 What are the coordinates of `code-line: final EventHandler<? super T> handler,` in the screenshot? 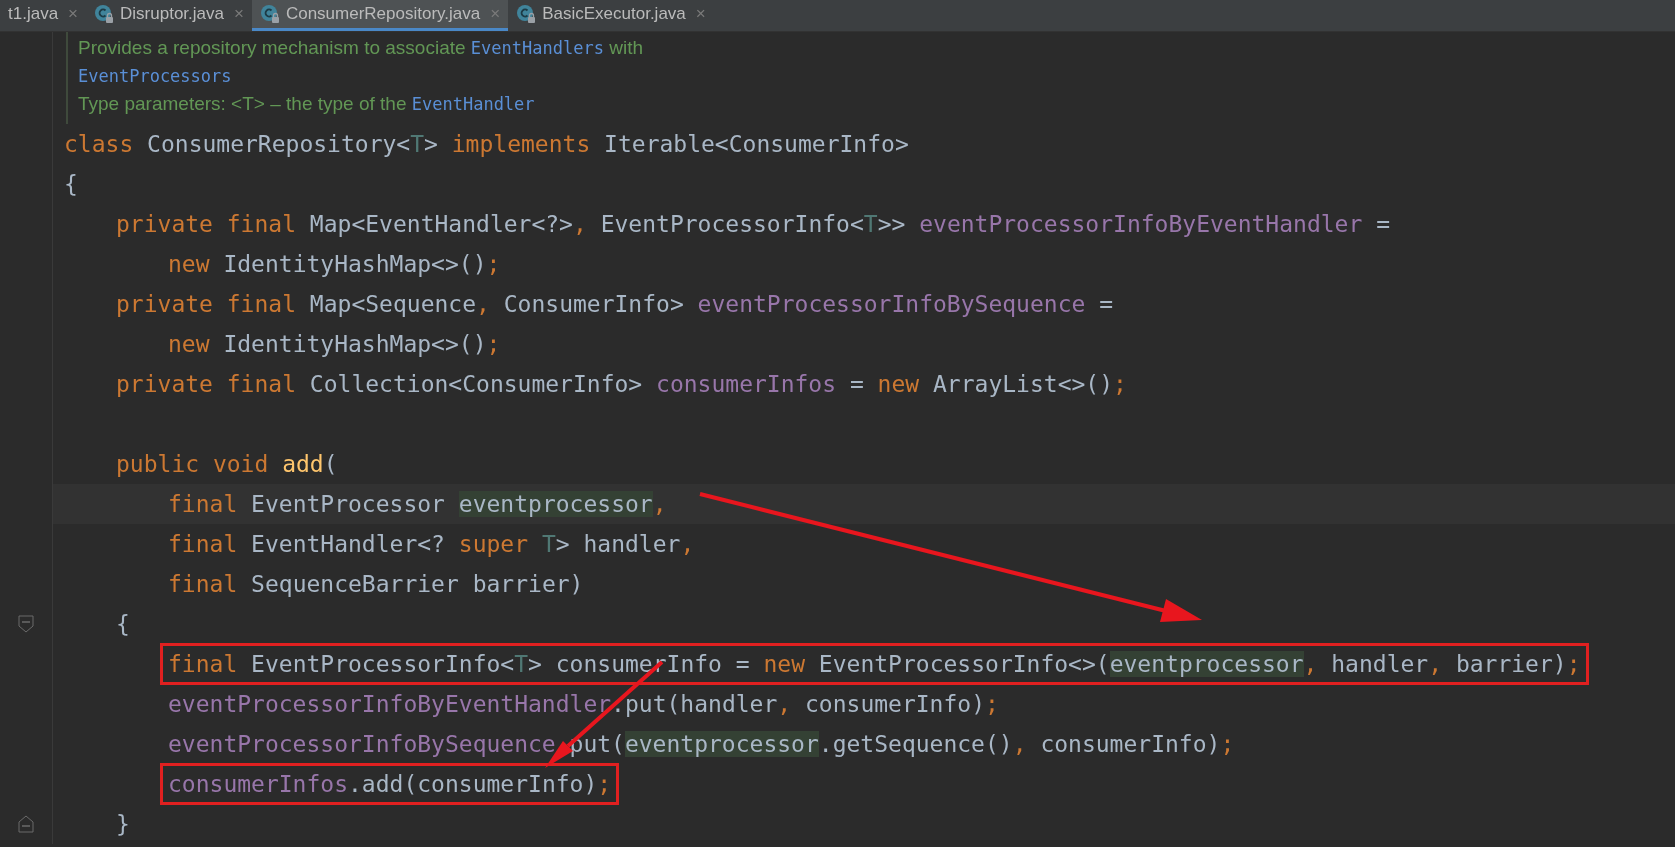 It's located at (431, 544).